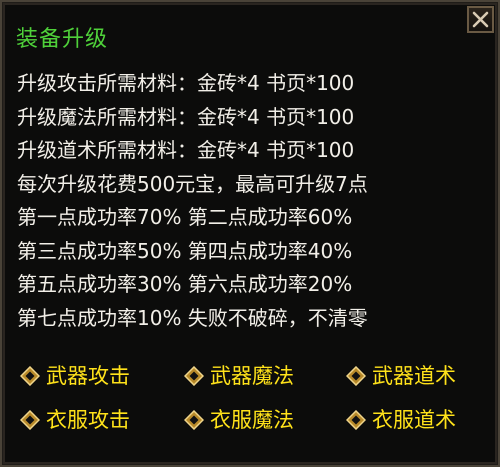  I want to click on option-weapon-attack: 武器攻击, so click(75, 376).